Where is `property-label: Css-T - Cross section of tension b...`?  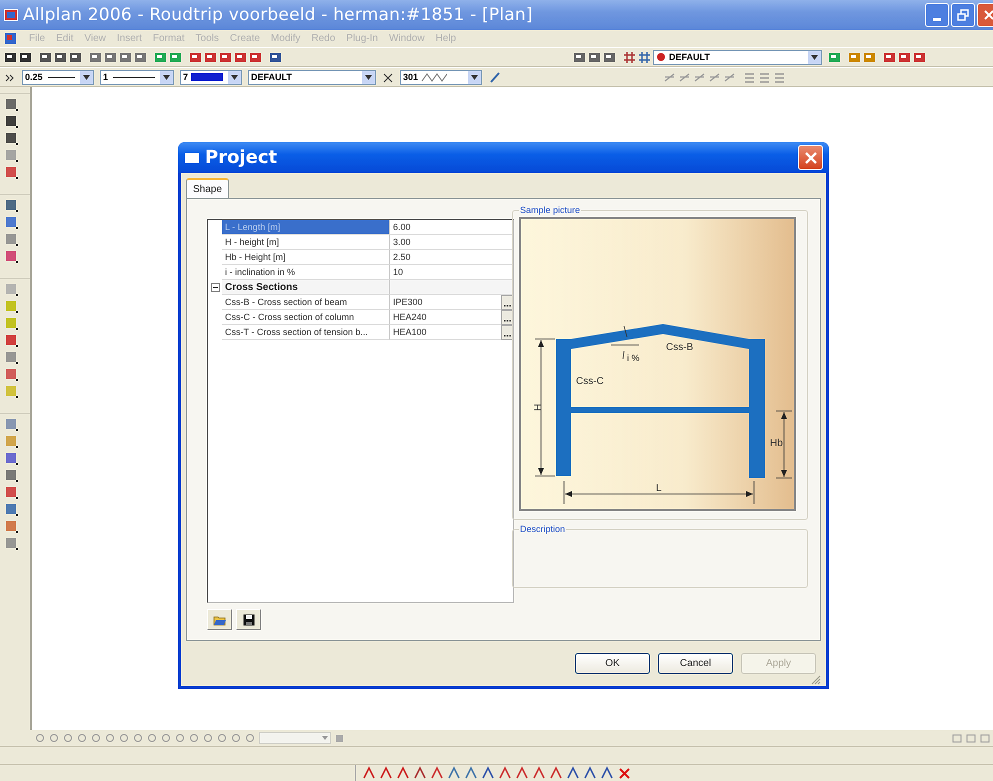 property-label: Css-T - Cross section of tension b... is located at coordinates (306, 332).